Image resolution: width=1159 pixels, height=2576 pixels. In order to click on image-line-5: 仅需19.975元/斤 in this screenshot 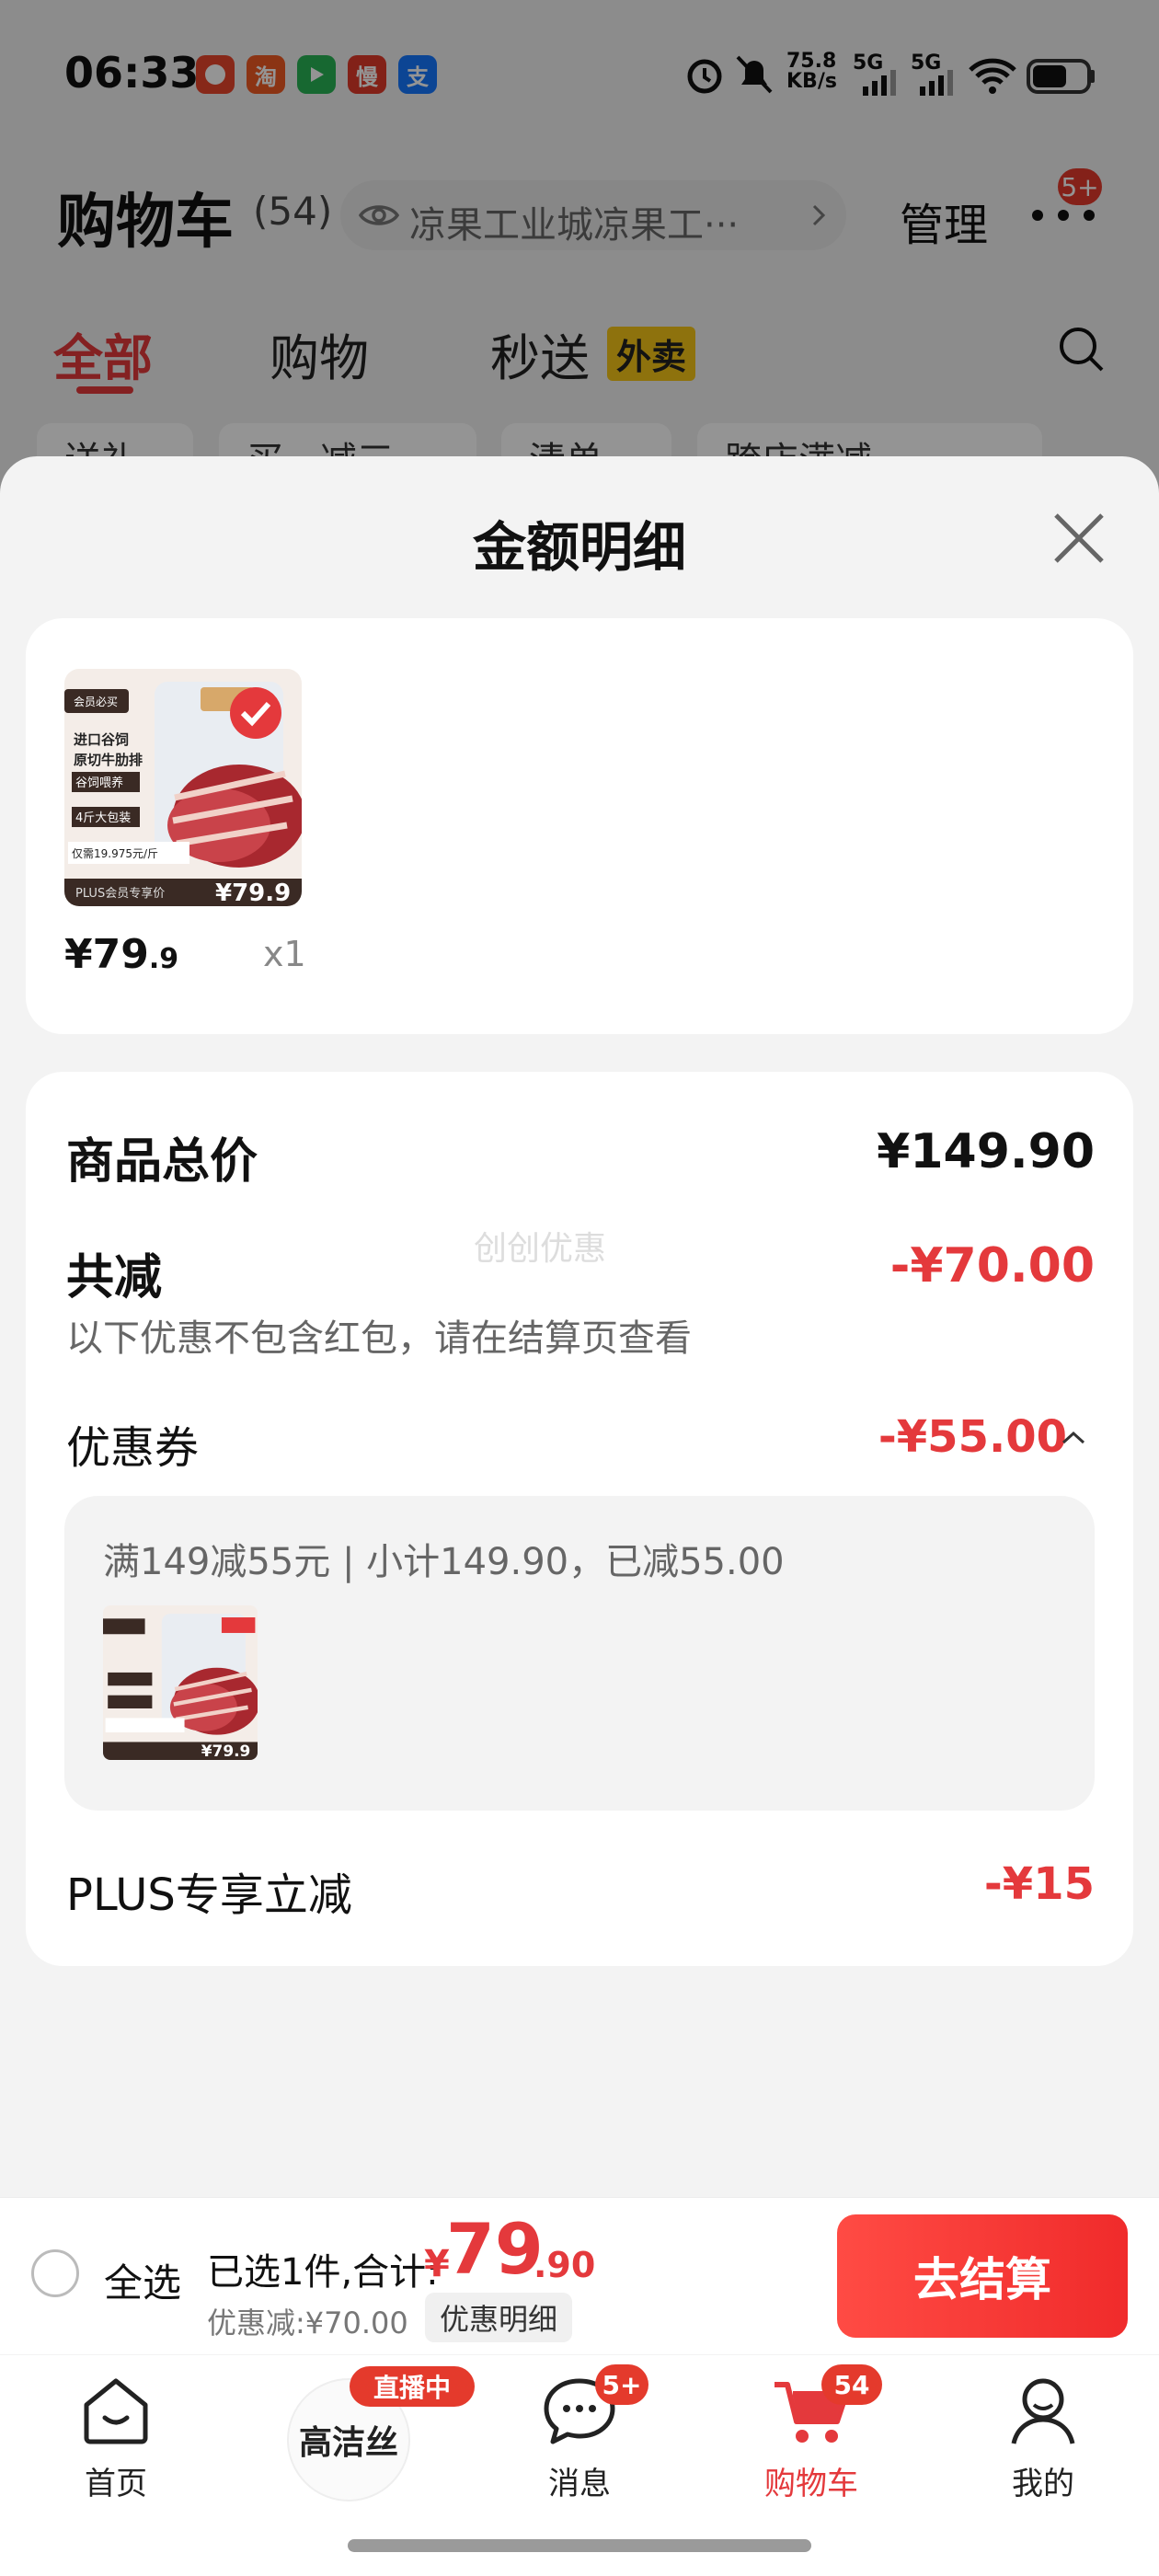, I will do `click(115, 853)`.